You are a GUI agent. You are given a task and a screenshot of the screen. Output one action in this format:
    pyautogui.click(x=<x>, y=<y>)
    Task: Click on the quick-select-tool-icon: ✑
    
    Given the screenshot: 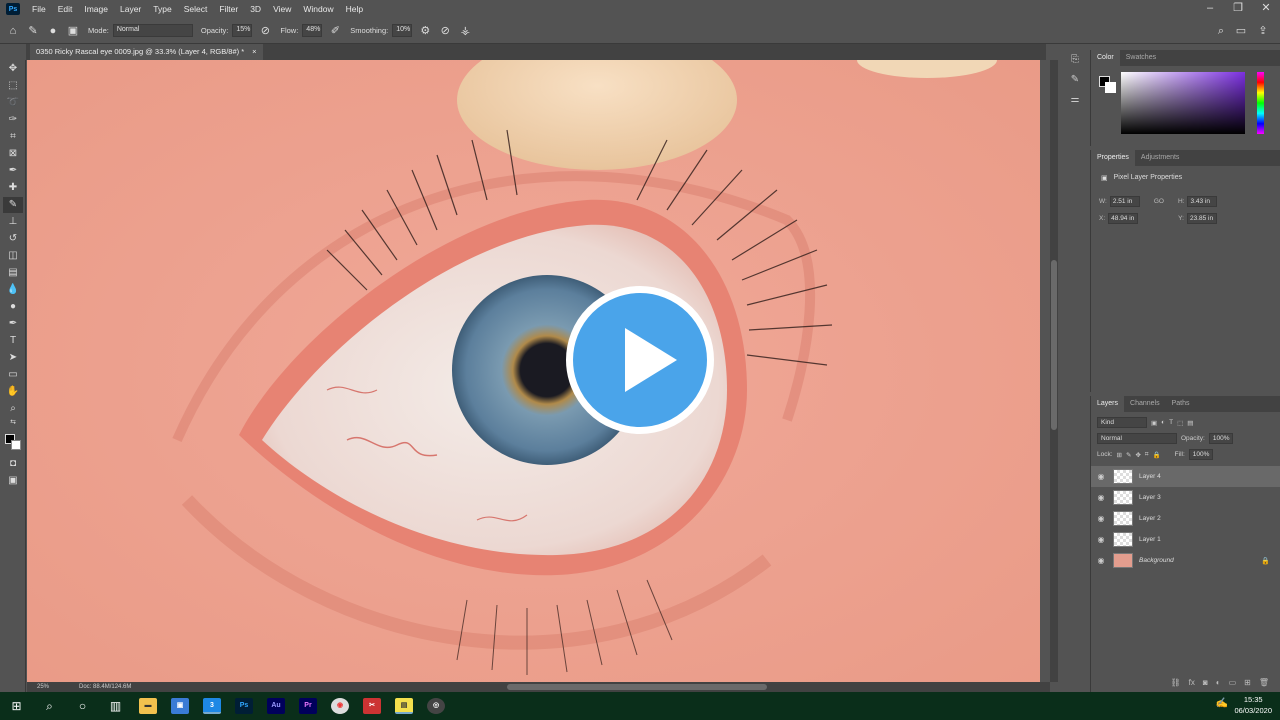 What is the action you would take?
    pyautogui.click(x=13, y=120)
    